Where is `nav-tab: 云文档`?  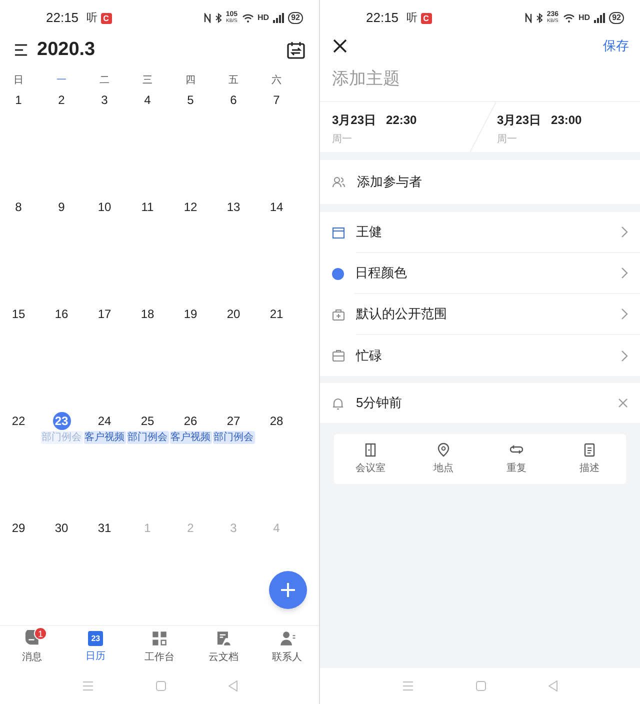
nav-tab: 云文档 is located at coordinates (223, 647).